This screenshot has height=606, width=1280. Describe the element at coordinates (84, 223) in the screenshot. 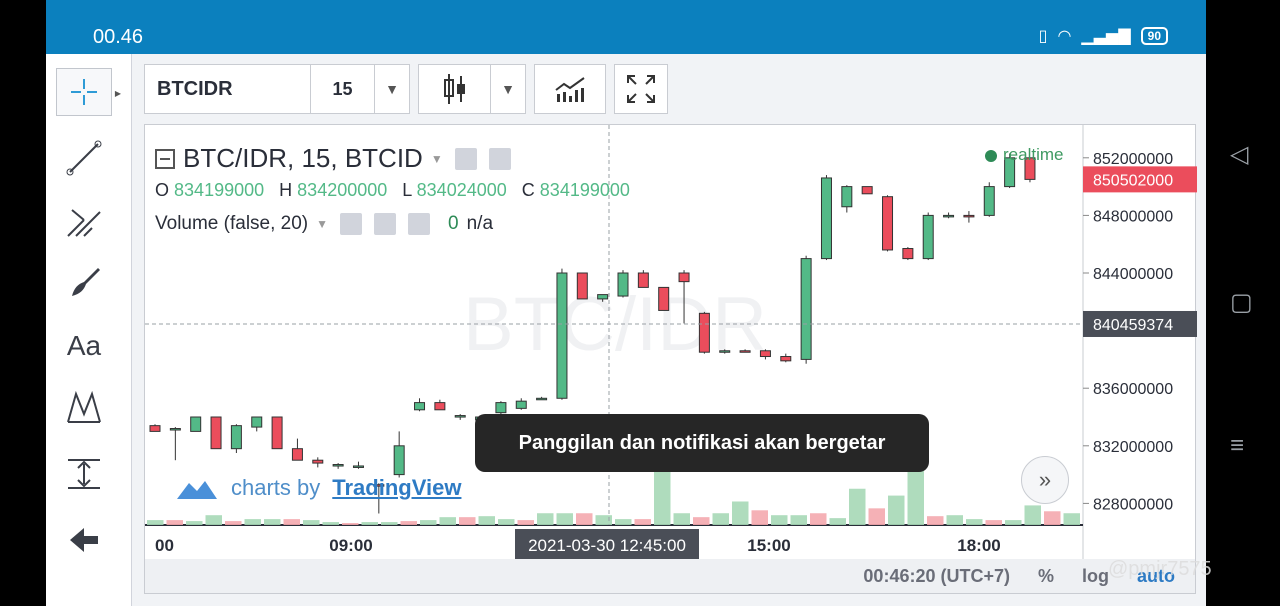

I see `pitchfork-icon` at that location.